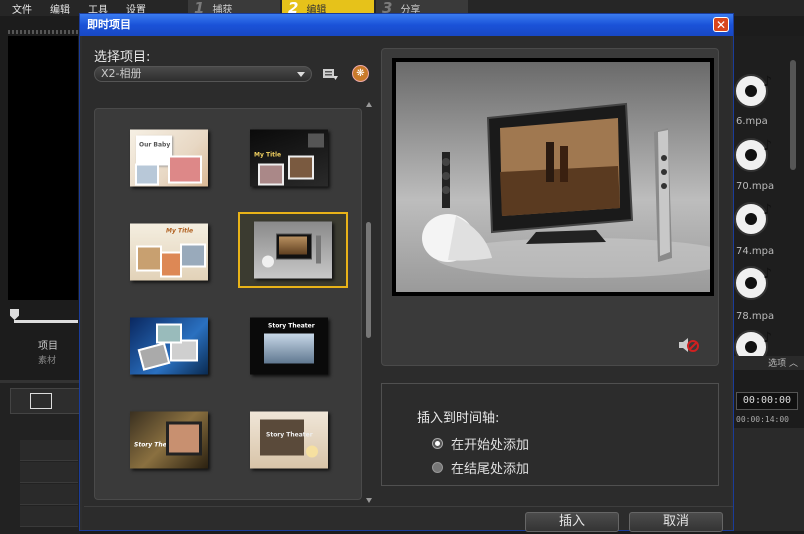 The width and height of the screenshot is (804, 534). What do you see at coordinates (777, 364) in the screenshot?
I see `options-label: 选项` at bounding box center [777, 364].